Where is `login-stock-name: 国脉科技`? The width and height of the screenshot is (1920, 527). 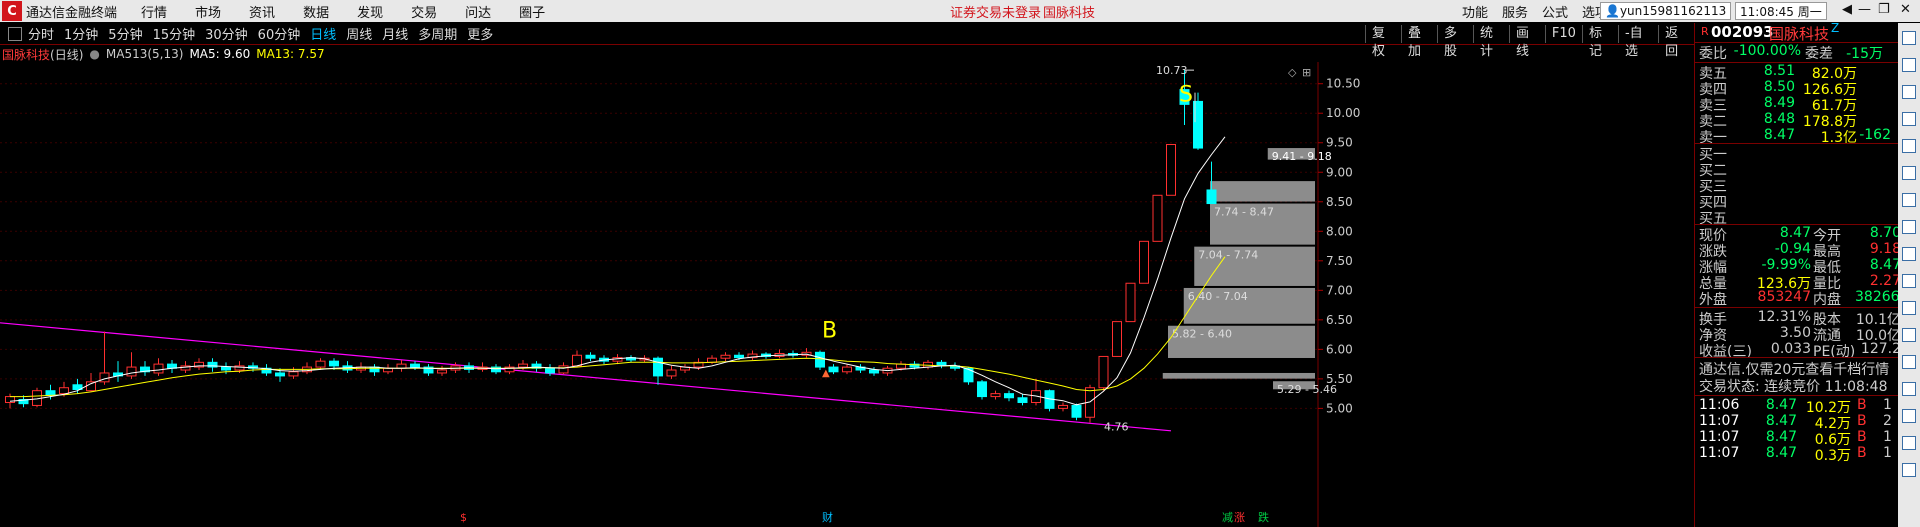 login-stock-name: 国脉科技 is located at coordinates (1069, 11).